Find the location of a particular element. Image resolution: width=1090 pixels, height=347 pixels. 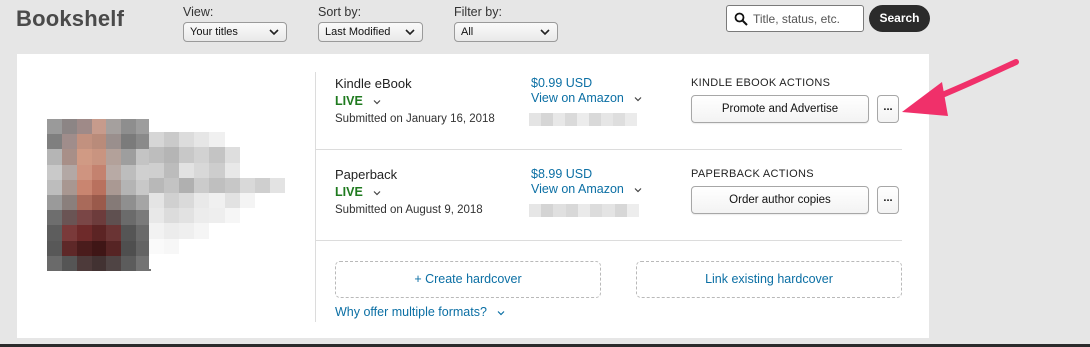

search-placeholder: Title, status, etc. is located at coordinates (796, 19).